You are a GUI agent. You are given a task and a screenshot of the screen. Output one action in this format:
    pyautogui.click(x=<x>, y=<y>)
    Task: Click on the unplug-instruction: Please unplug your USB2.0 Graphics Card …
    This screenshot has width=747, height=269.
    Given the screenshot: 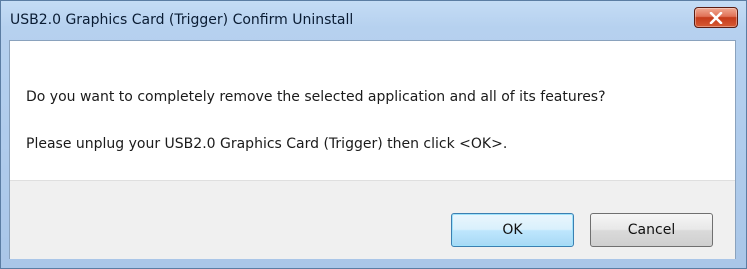 What is the action you would take?
    pyautogui.click(x=267, y=144)
    